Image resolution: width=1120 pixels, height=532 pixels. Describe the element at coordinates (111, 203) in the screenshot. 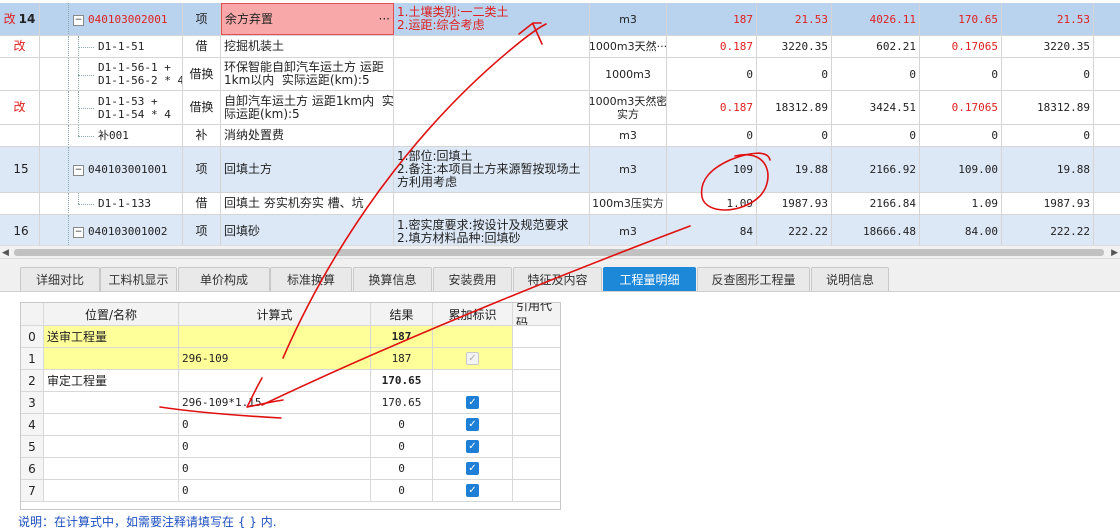

I see `item-code-cell: D1-1-133` at that location.